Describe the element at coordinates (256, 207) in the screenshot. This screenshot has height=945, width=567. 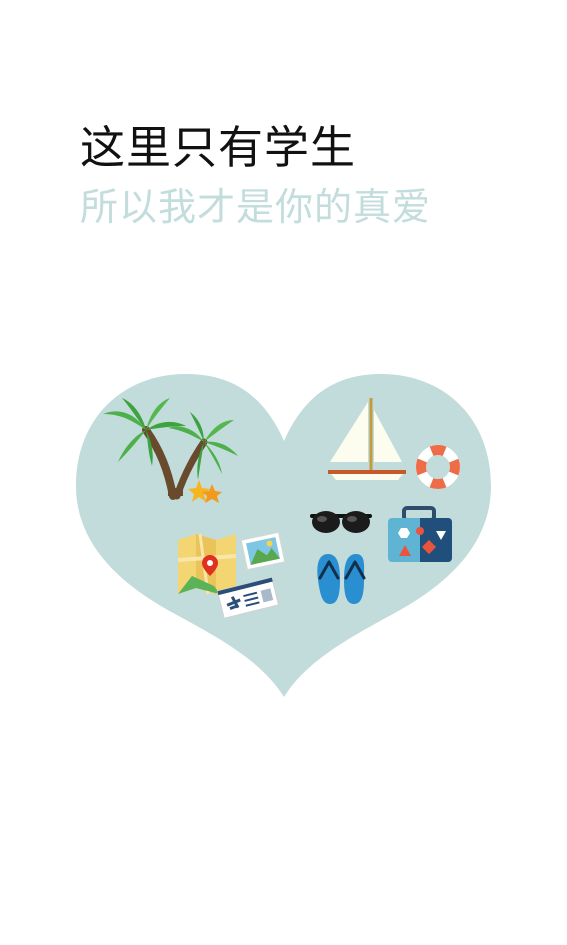
I see `onboarding-subline: 所以我才是你的真爱` at that location.